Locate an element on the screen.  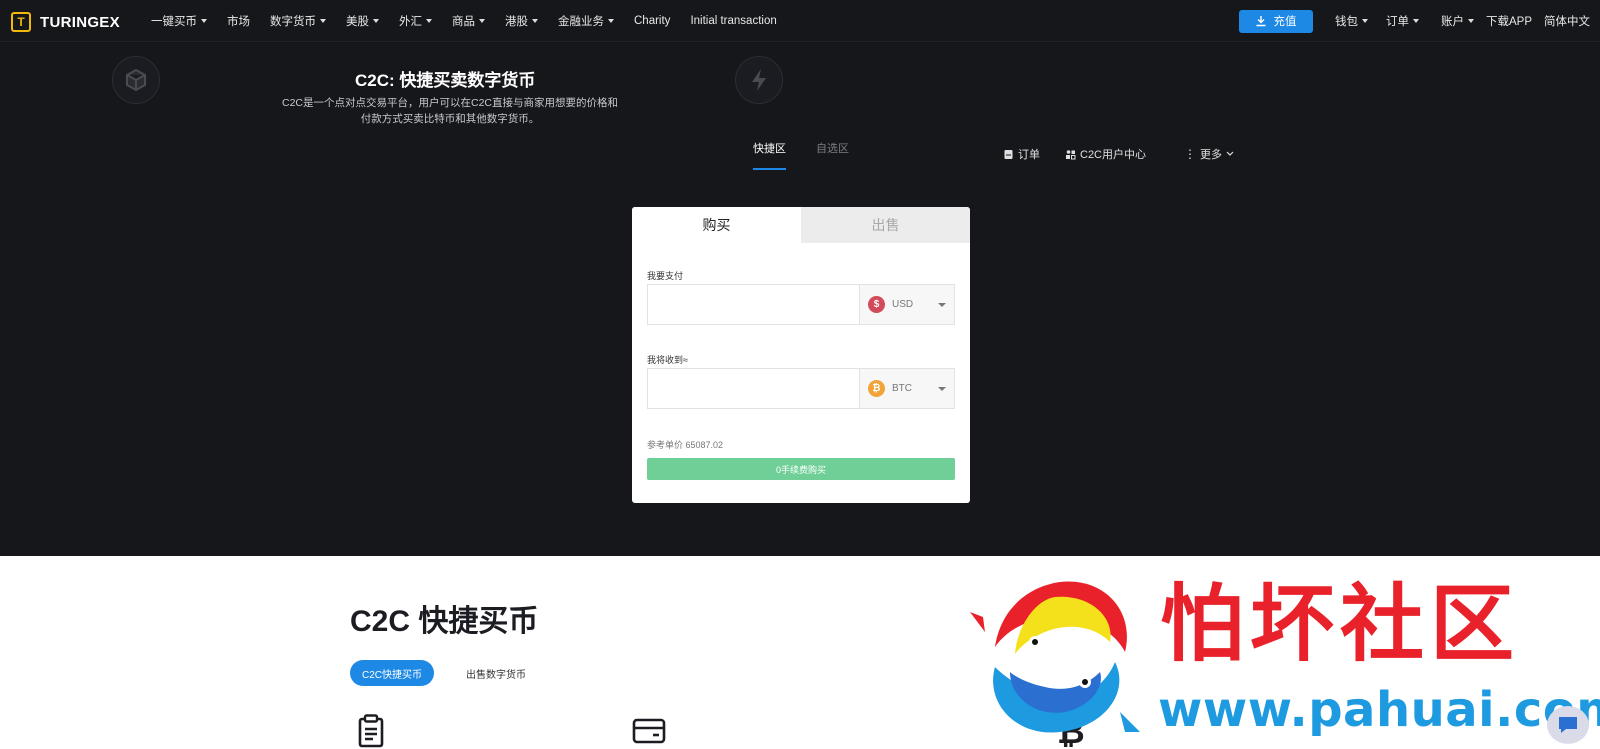
watermark: 怕坏社区 www.pahuai.com is located at coordinates (1282, 658).